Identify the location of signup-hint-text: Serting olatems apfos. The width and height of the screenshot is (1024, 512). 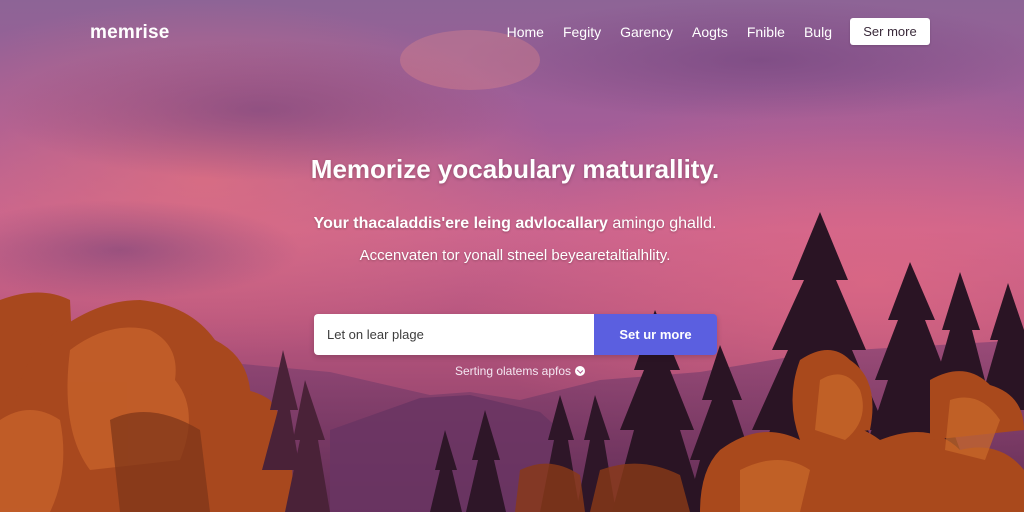
(513, 371).